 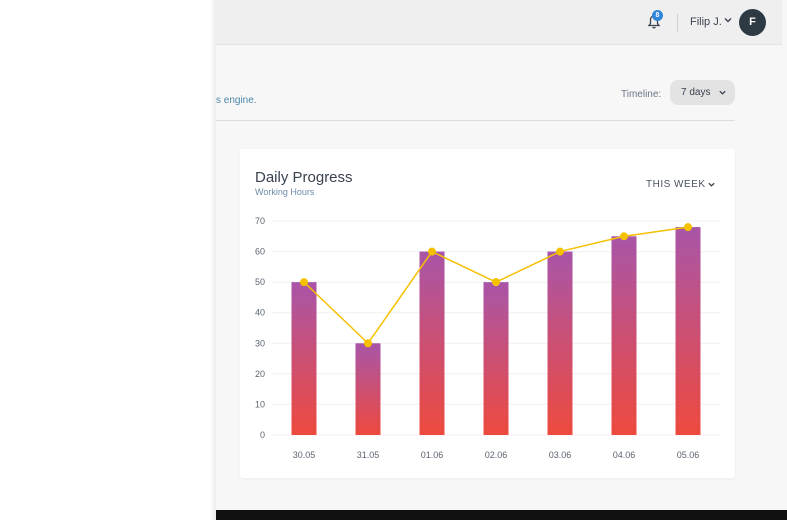 I want to click on y-tick-label: 30, so click(x=260, y=343).